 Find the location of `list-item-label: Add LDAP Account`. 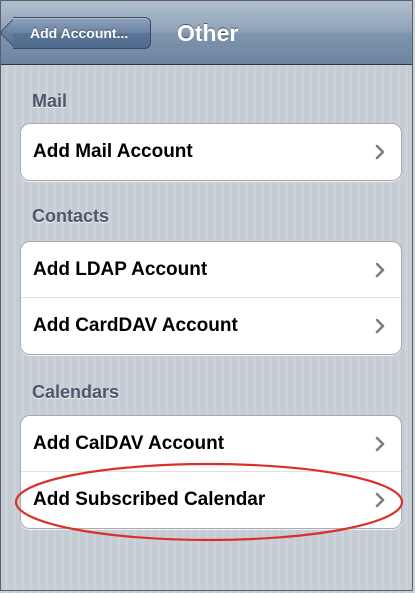

list-item-label: Add LDAP Account is located at coordinates (120, 269).